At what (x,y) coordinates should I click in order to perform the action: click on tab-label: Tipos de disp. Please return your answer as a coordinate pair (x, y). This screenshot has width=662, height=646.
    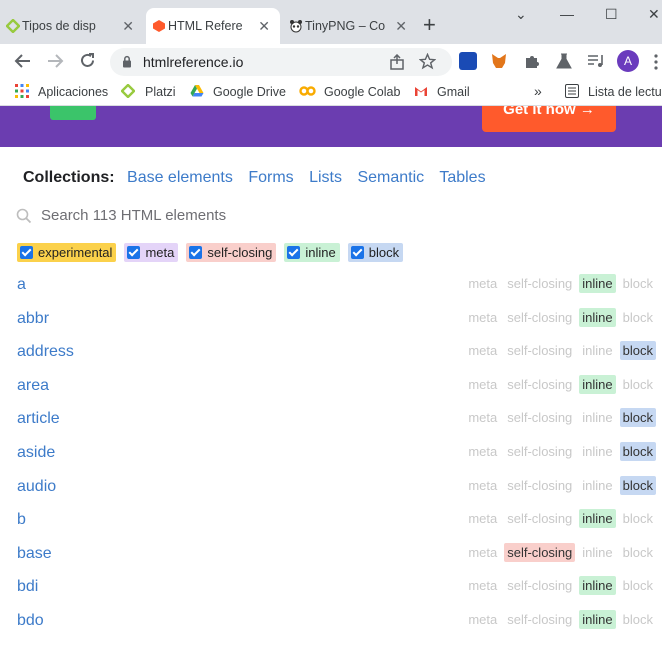
    Looking at the image, I should click on (59, 26).